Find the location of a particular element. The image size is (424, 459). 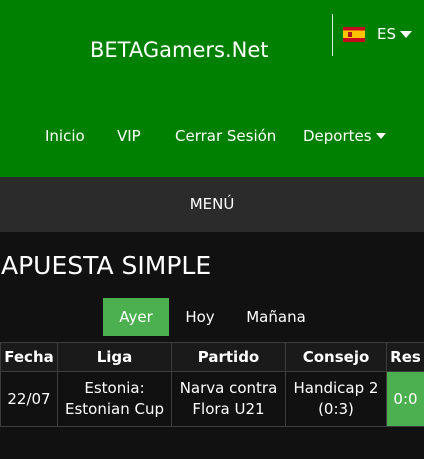

col-header-fecha: Fecha is located at coordinates (29, 357).